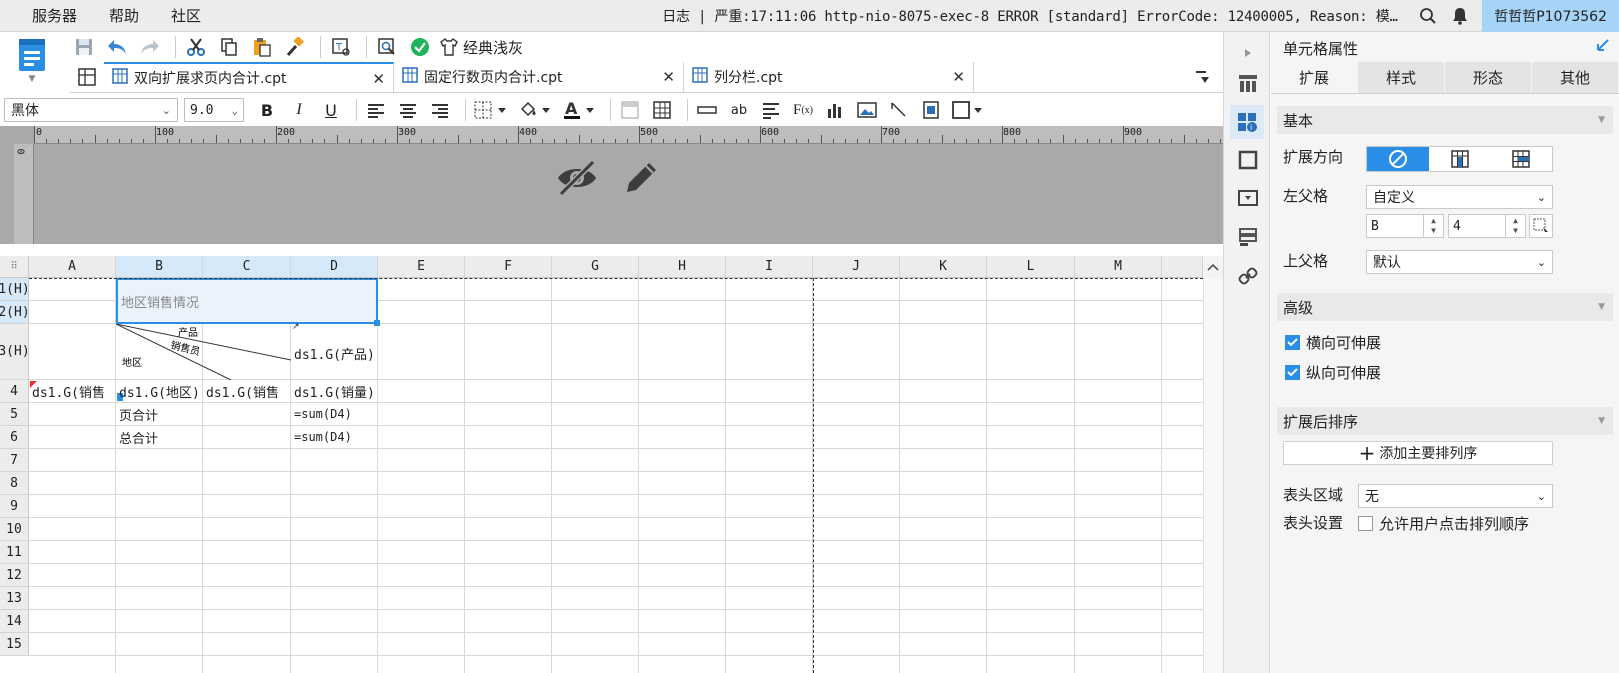 Image resolution: width=1619 pixels, height=673 pixels. I want to click on cell-border-icon, so click(969, 110).